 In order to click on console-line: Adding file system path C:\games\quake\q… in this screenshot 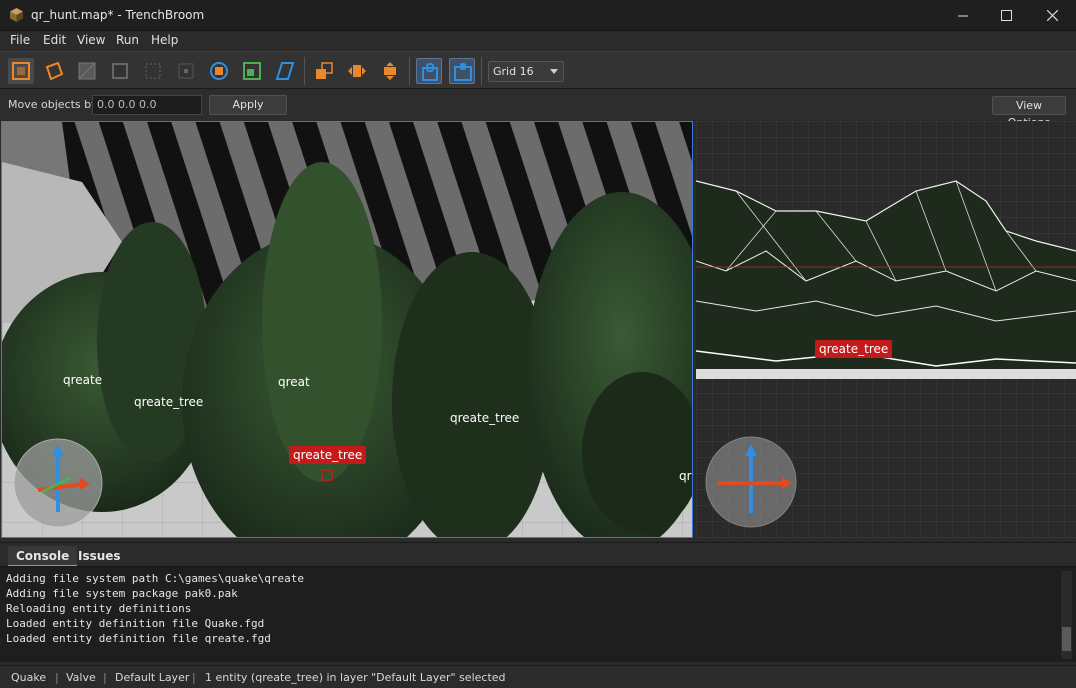, I will do `click(155, 578)`.